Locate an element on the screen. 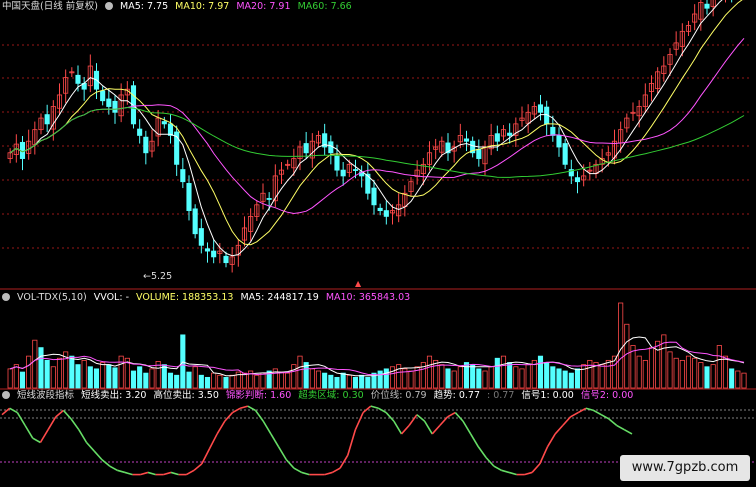 Image resolution: width=756 pixels, height=487 pixels. indicator-legend-item: 趋势: 0.77 is located at coordinates (456, 395).